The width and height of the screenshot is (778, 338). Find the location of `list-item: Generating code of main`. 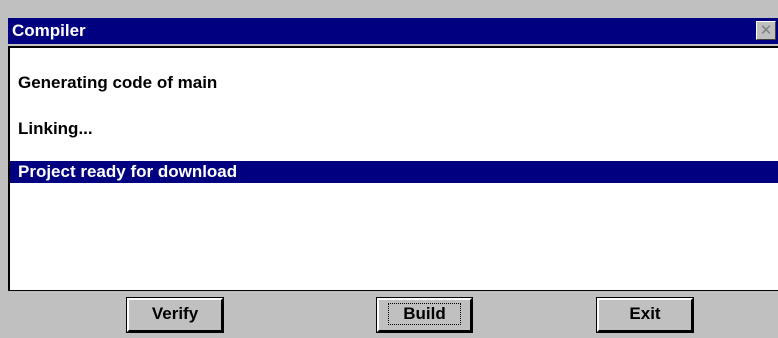

list-item: Generating code of main is located at coordinates (394, 83).